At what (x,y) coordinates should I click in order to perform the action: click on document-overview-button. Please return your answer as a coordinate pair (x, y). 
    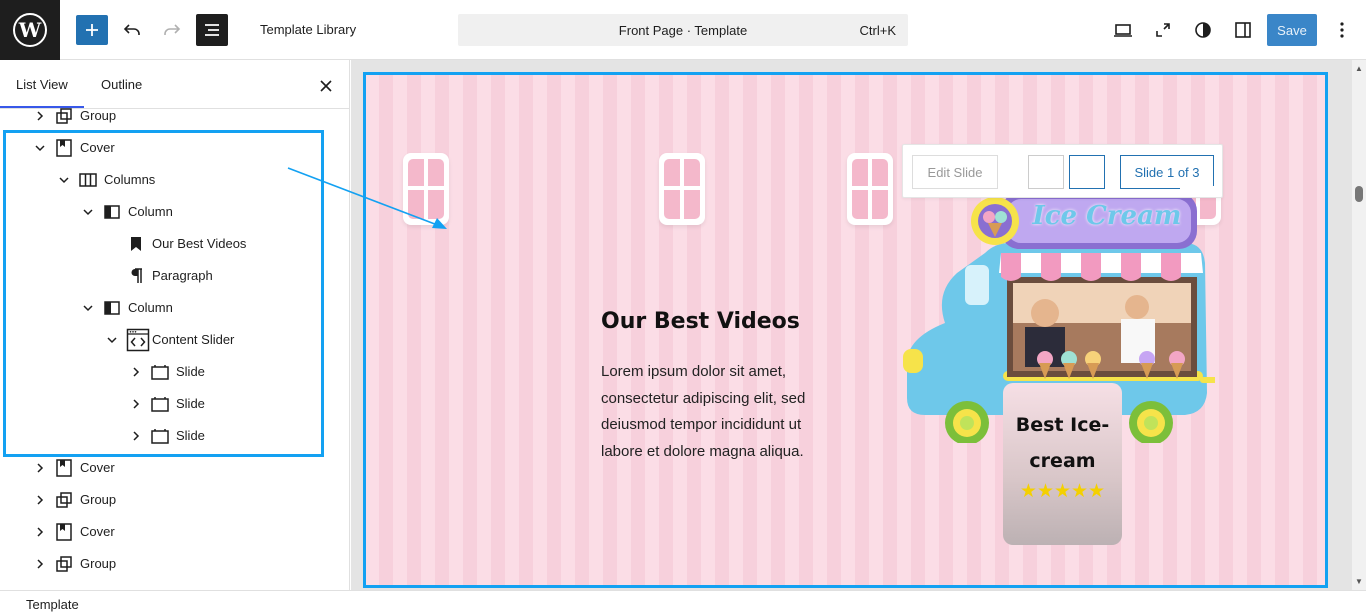
    Looking at the image, I should click on (212, 30).